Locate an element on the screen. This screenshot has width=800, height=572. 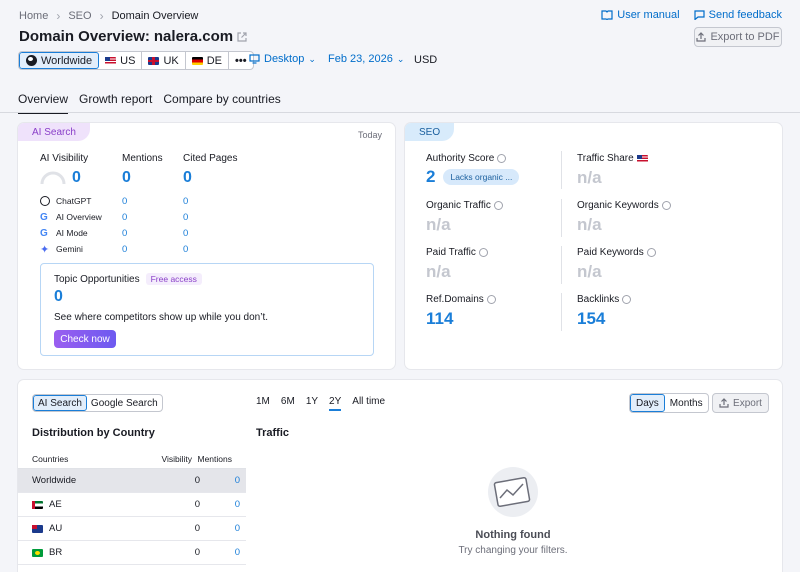
ref-domains-value: 114 is located at coordinates (439, 319).